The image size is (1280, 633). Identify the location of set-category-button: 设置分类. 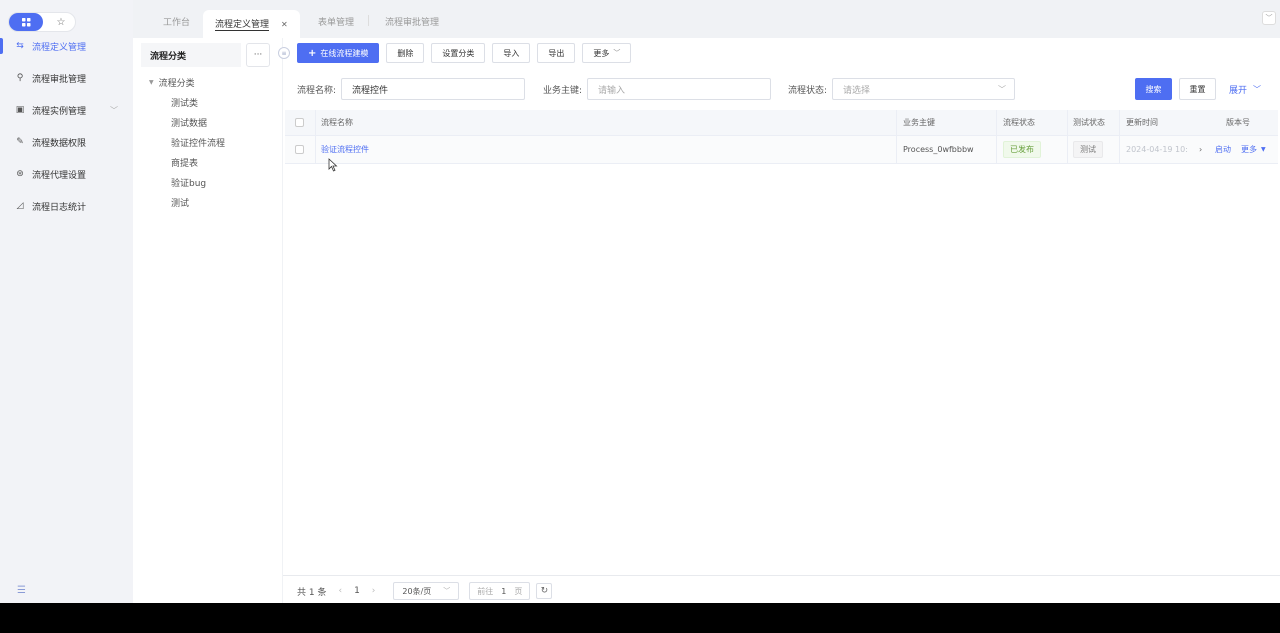
(458, 53).